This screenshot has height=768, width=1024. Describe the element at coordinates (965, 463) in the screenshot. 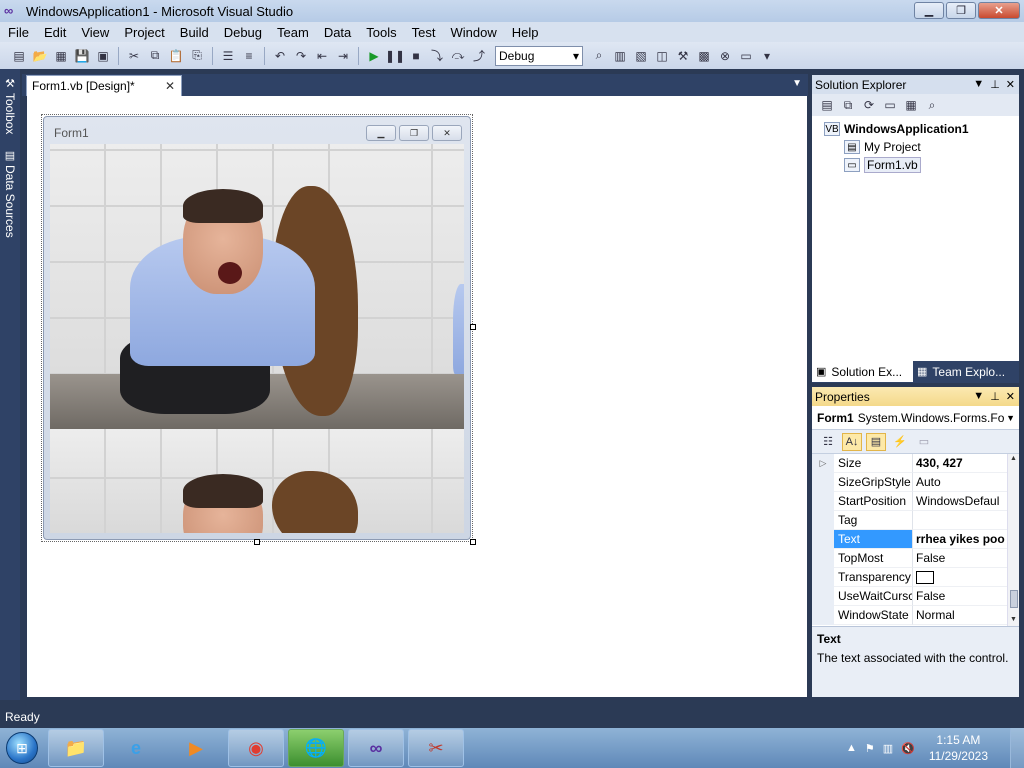

I see `property-value: 430, 427` at that location.